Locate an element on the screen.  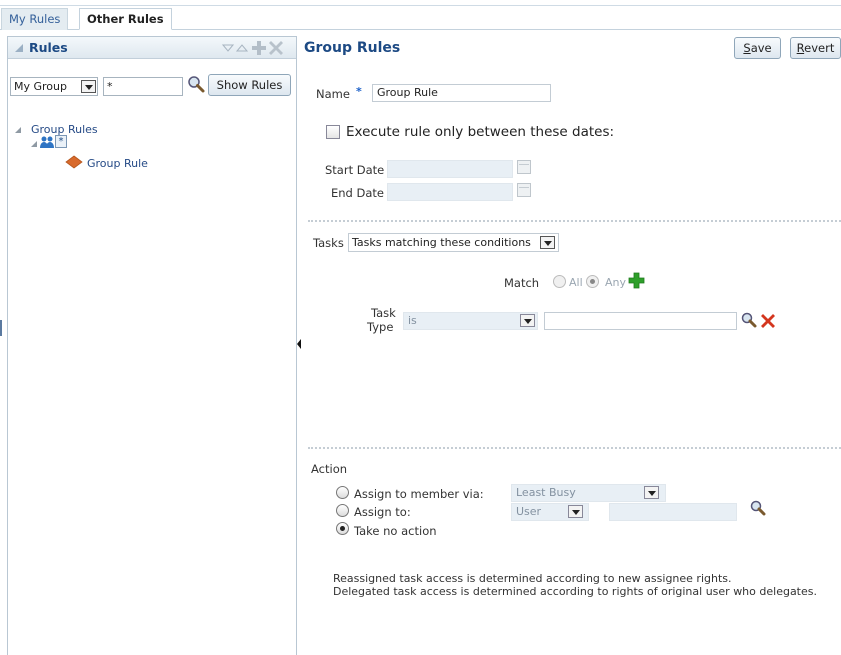
move-up-icon is located at coordinates (242, 48).